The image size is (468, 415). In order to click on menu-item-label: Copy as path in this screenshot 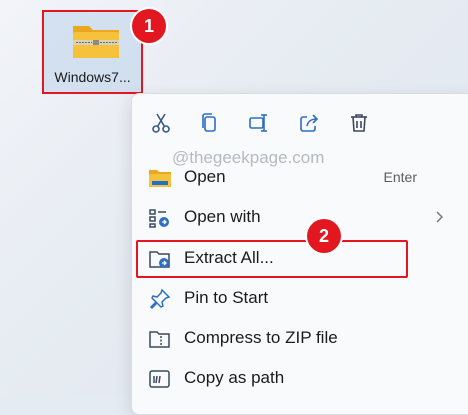, I will do `click(234, 377)`.